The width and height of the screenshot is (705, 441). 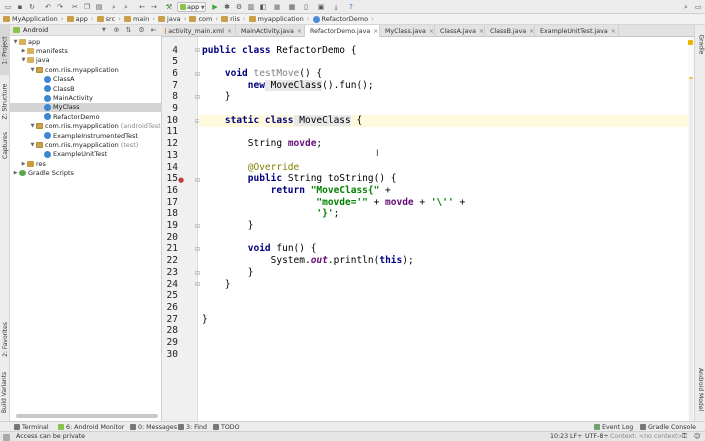 What do you see at coordinates (686, 7) in the screenshot?
I see `search-icon: ⌕` at bounding box center [686, 7].